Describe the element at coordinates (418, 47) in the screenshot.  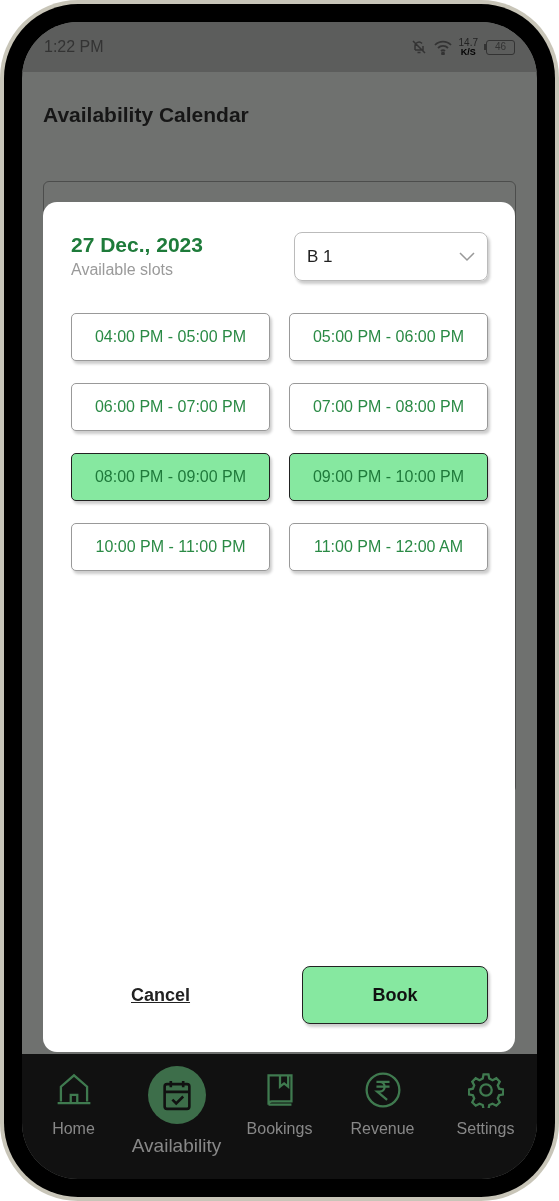
I see `bell-off-icon` at that location.